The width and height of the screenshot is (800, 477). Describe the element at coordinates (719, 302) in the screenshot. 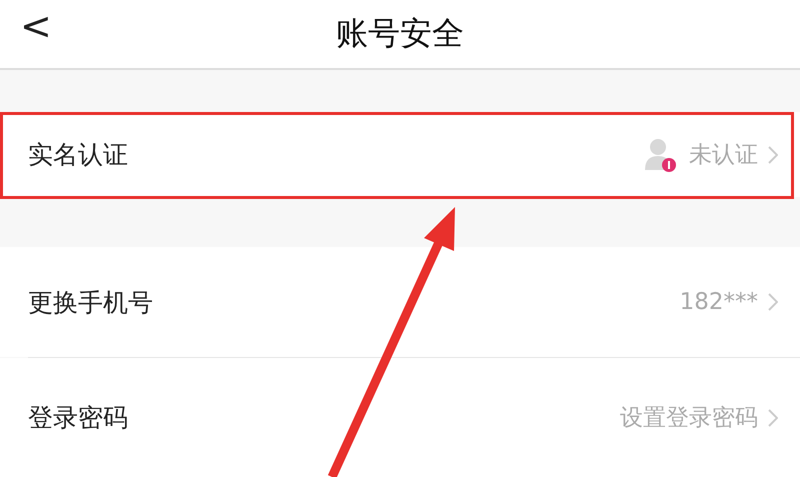

I see `setting-value: 182***` at that location.